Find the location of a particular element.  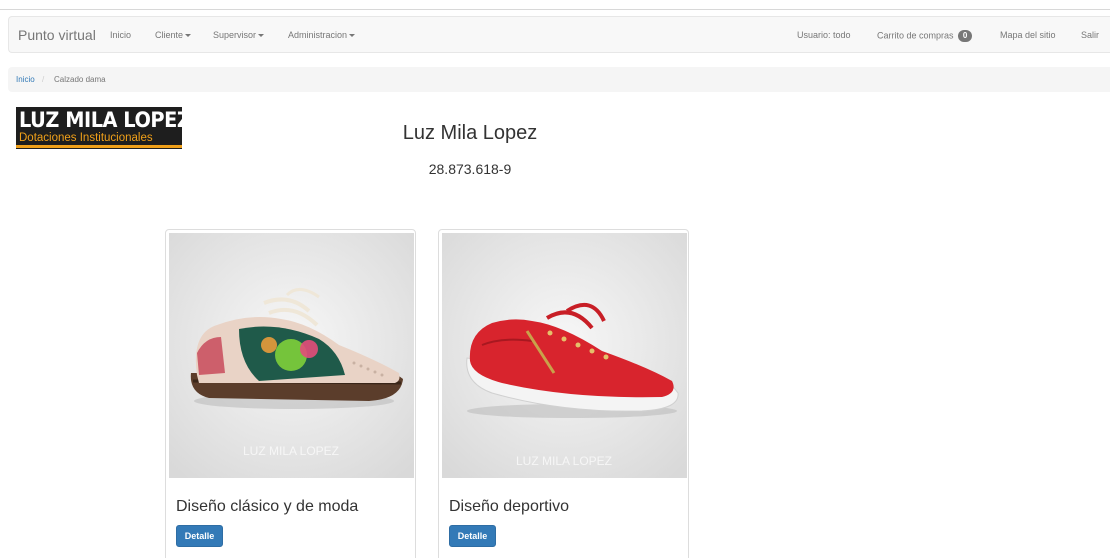

nav-logout: Salir is located at coordinates (1090, 35).